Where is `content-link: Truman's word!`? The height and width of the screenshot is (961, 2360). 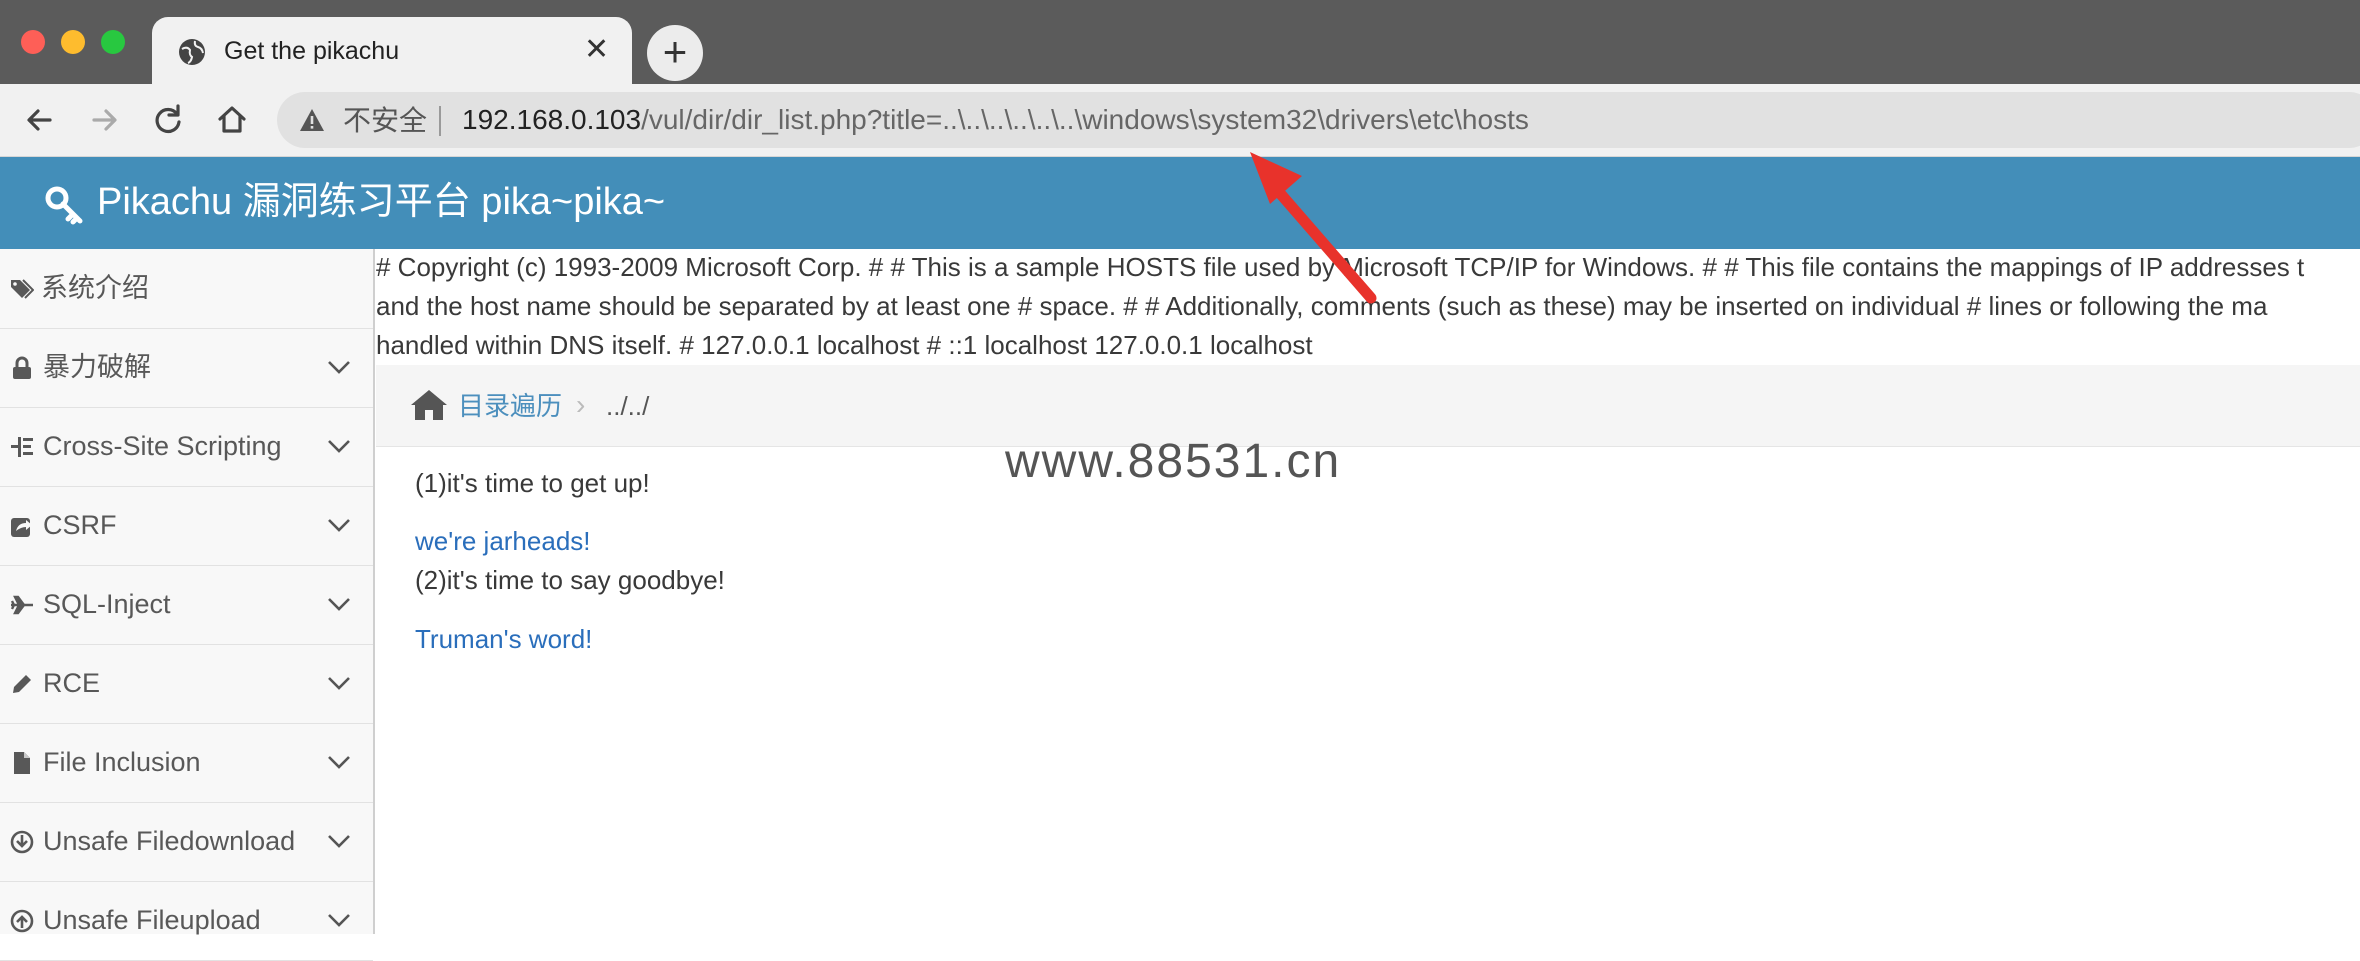
content-link: Truman's word! is located at coordinates (503, 639).